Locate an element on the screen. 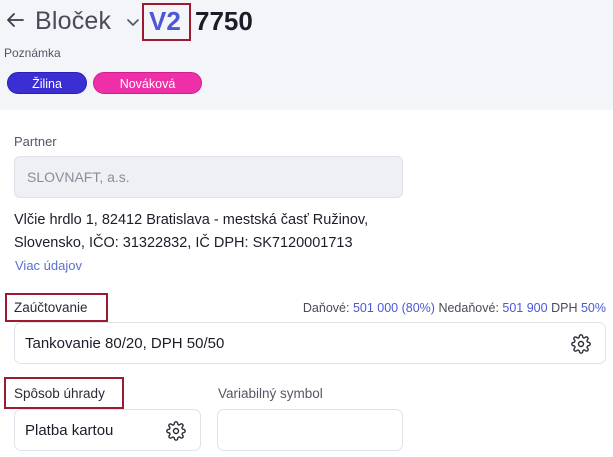  partner-label: Partner is located at coordinates (35, 141).